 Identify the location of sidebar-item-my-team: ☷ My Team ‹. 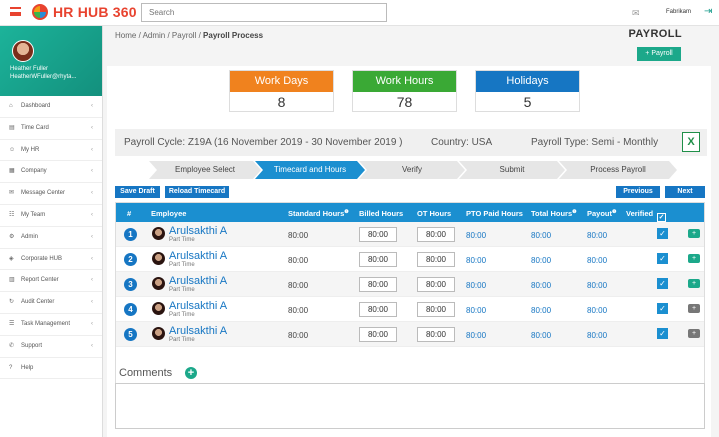
(51, 216).